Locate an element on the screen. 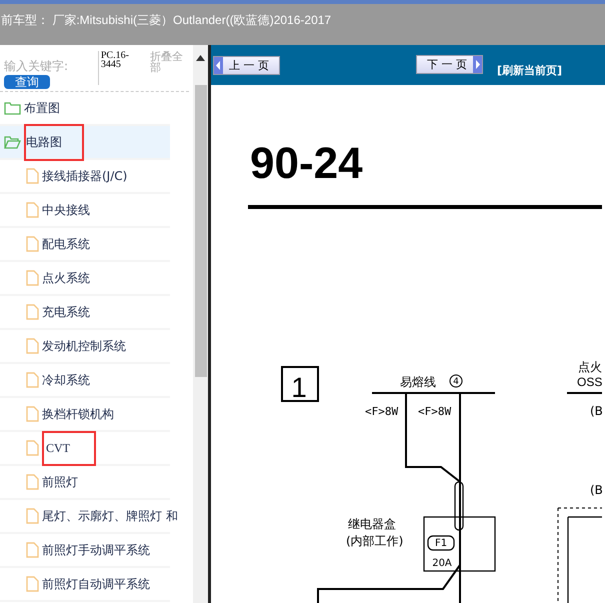  tree-item-label: 接线插接器(J/C) is located at coordinates (85, 176).